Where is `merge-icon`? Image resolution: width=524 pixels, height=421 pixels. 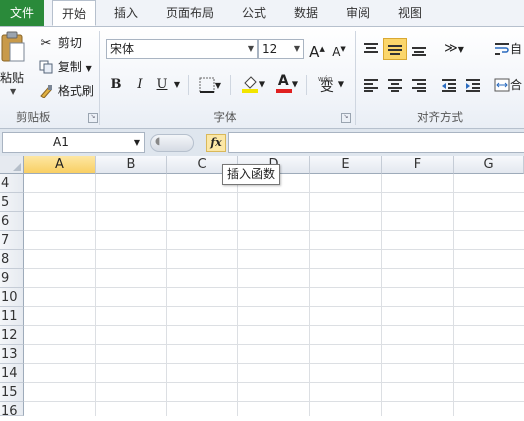
merge-icon is located at coordinates (502, 86).